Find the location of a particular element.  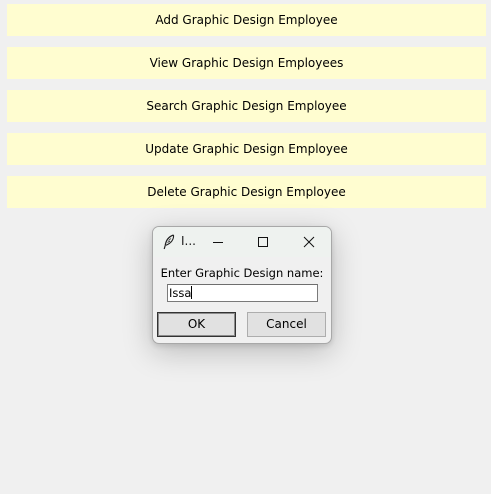

minimize-button is located at coordinates (218, 242).